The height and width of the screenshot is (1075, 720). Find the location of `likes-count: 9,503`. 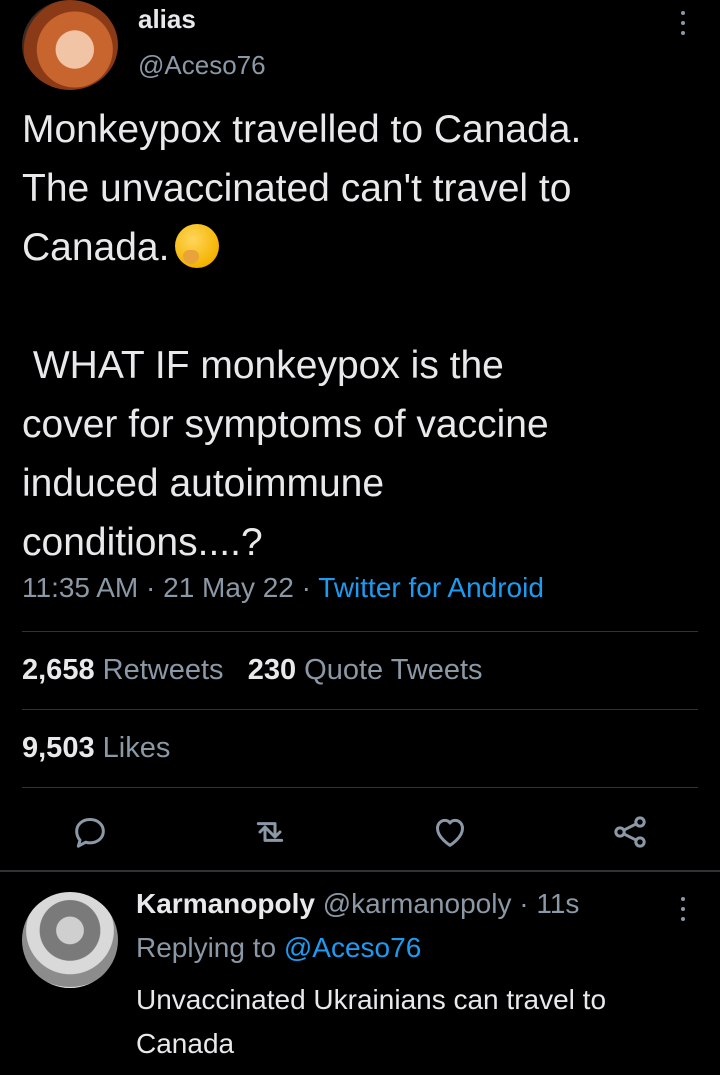

likes-count: 9,503 is located at coordinates (58, 748).